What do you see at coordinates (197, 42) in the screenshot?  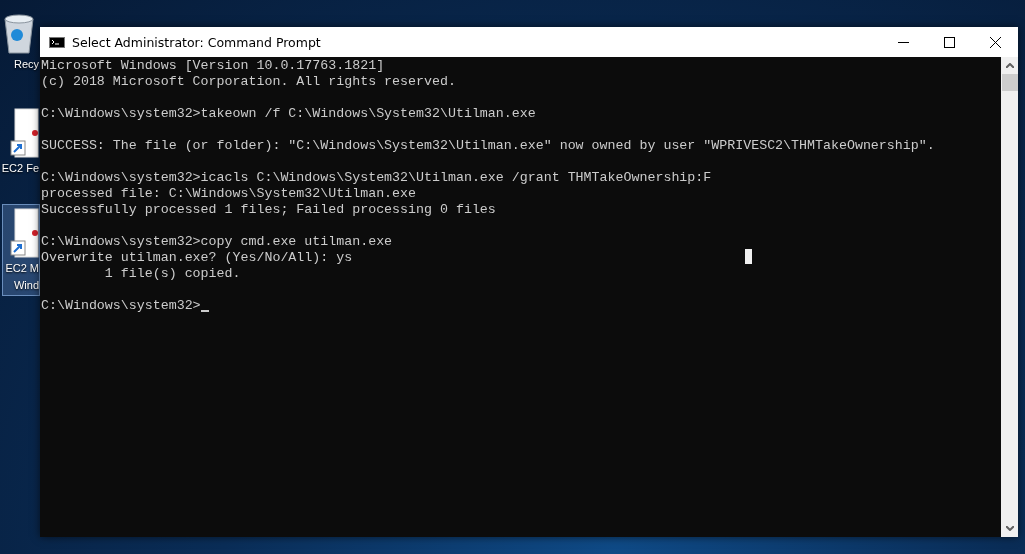 I see `window-title: Select Administrator: Command Prompt` at bounding box center [197, 42].